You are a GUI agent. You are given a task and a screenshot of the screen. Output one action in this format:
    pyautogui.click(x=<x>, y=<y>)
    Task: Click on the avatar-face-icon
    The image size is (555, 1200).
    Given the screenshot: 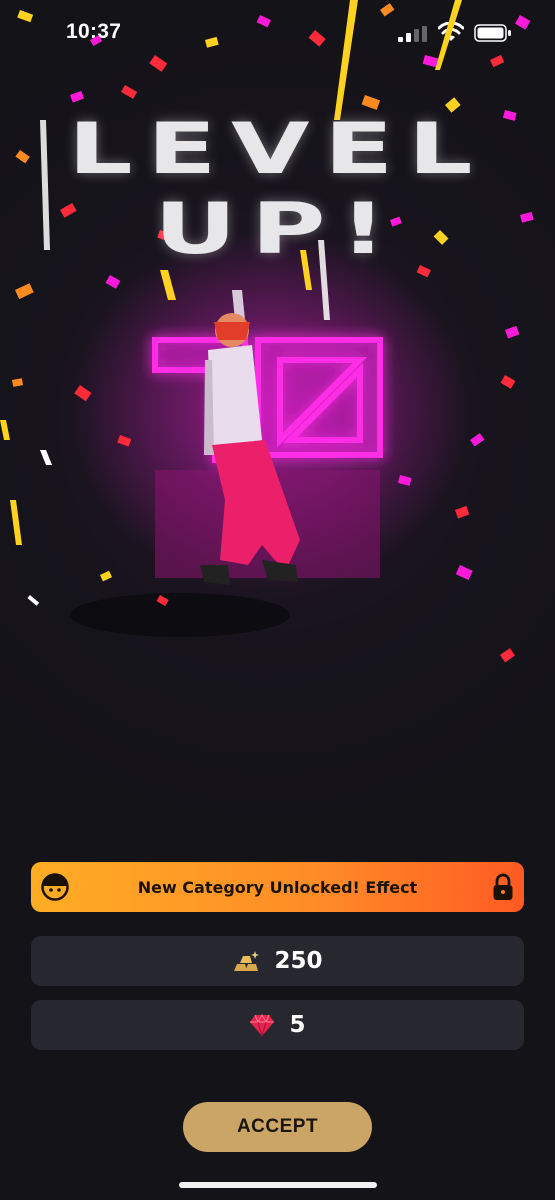 What is the action you would take?
    pyautogui.click(x=55, y=887)
    